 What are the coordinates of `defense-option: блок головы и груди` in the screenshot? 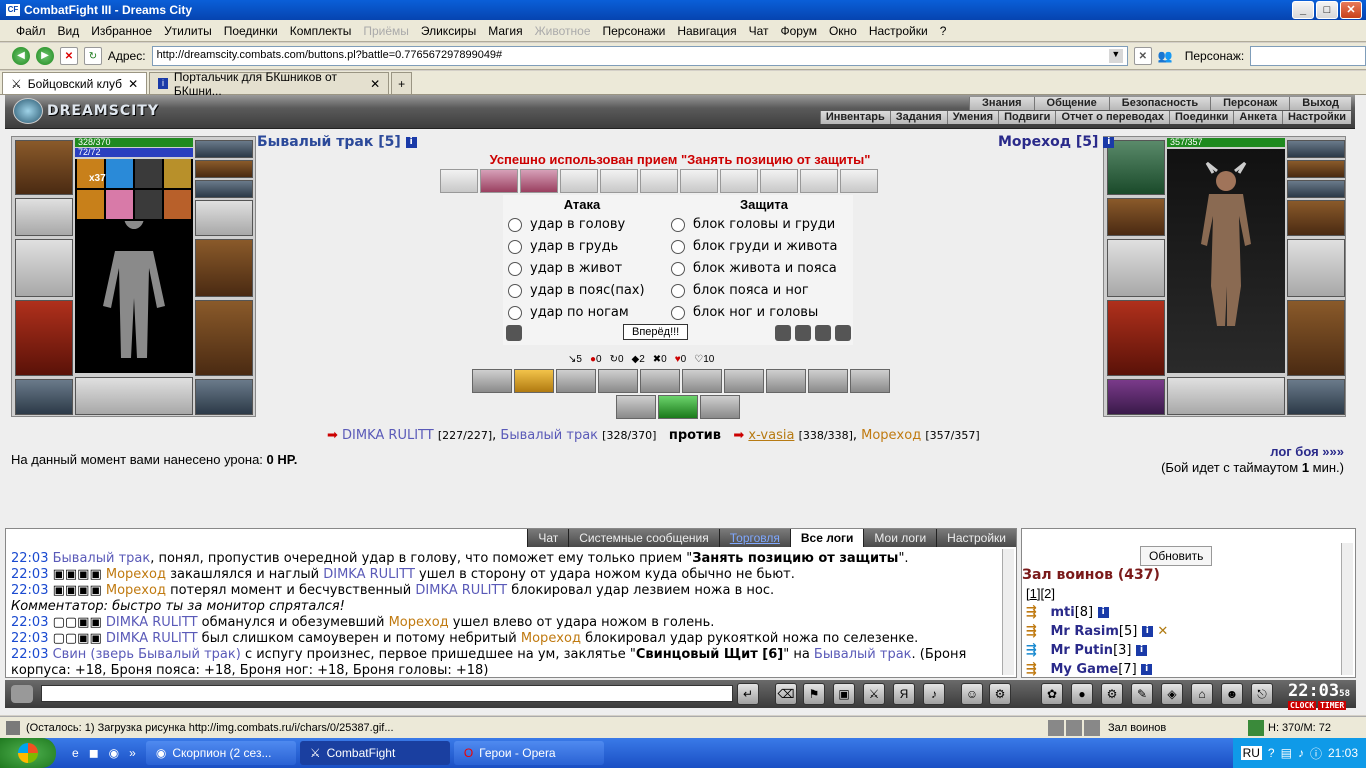 It's located at (753, 224).